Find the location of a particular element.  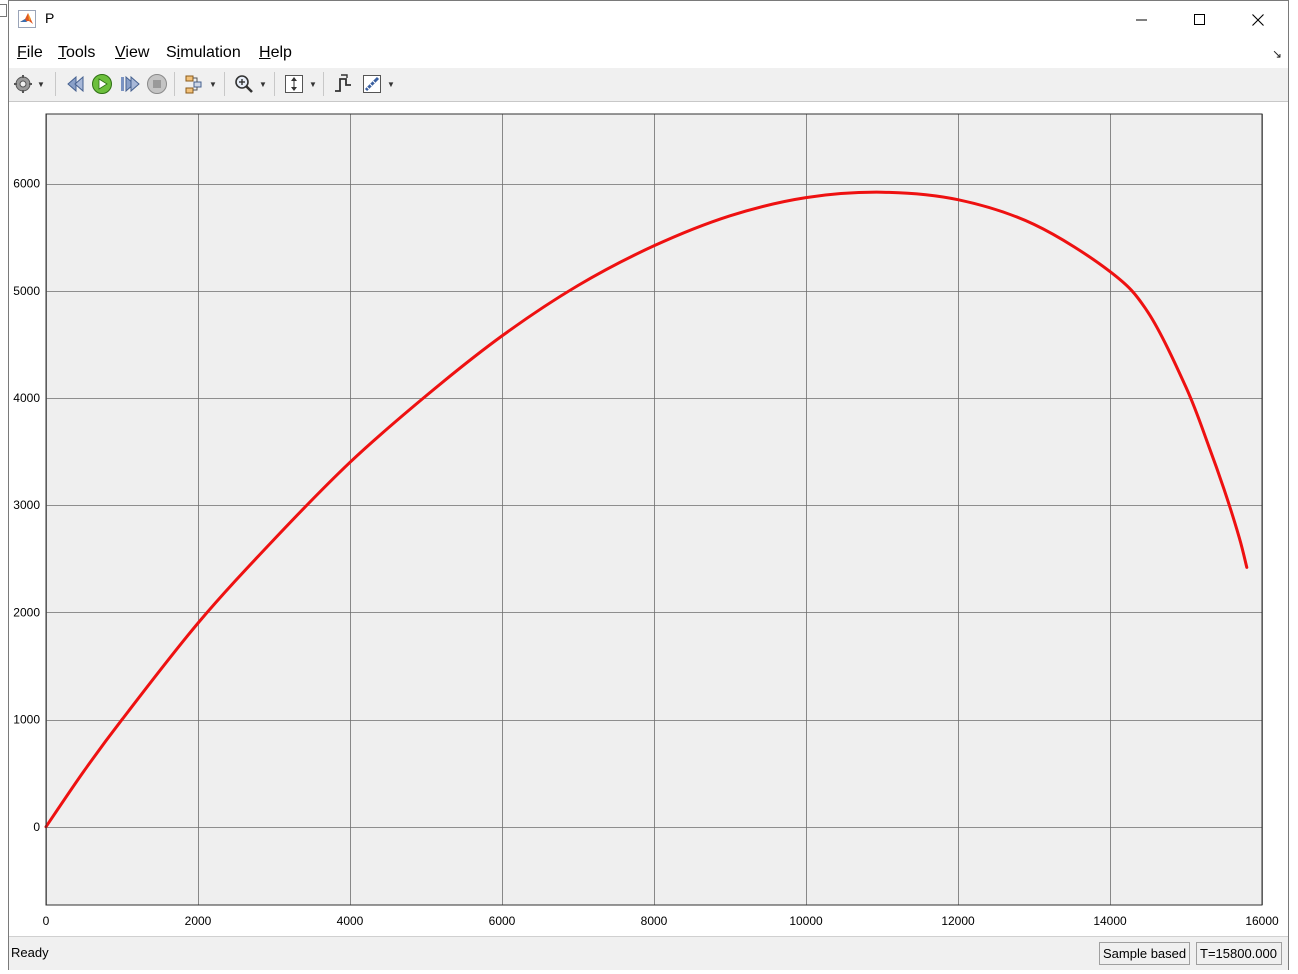

status-text: Ready is located at coordinates (30, 952).